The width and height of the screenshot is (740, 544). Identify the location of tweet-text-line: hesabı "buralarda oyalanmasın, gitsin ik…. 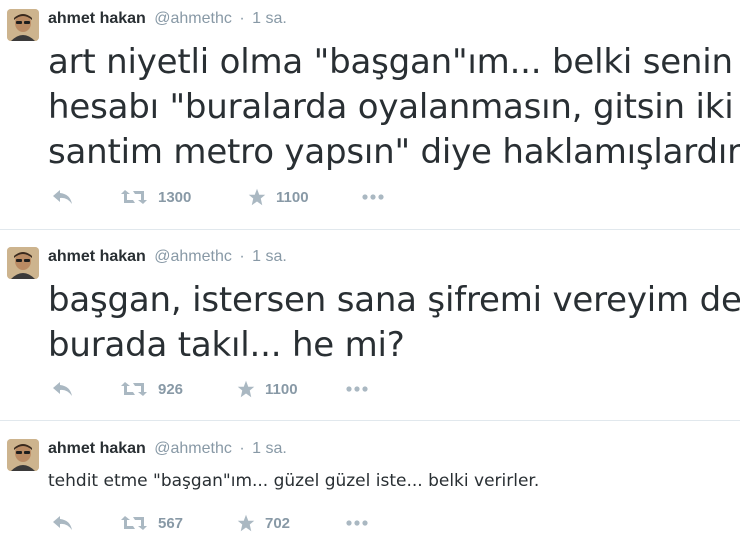
(391, 107).